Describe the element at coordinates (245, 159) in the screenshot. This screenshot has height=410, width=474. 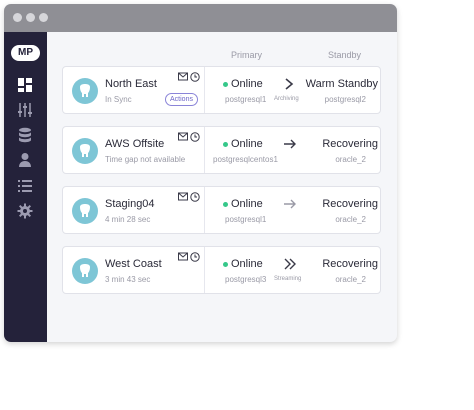
I see `primary-database: postgresqlcentos1` at that location.